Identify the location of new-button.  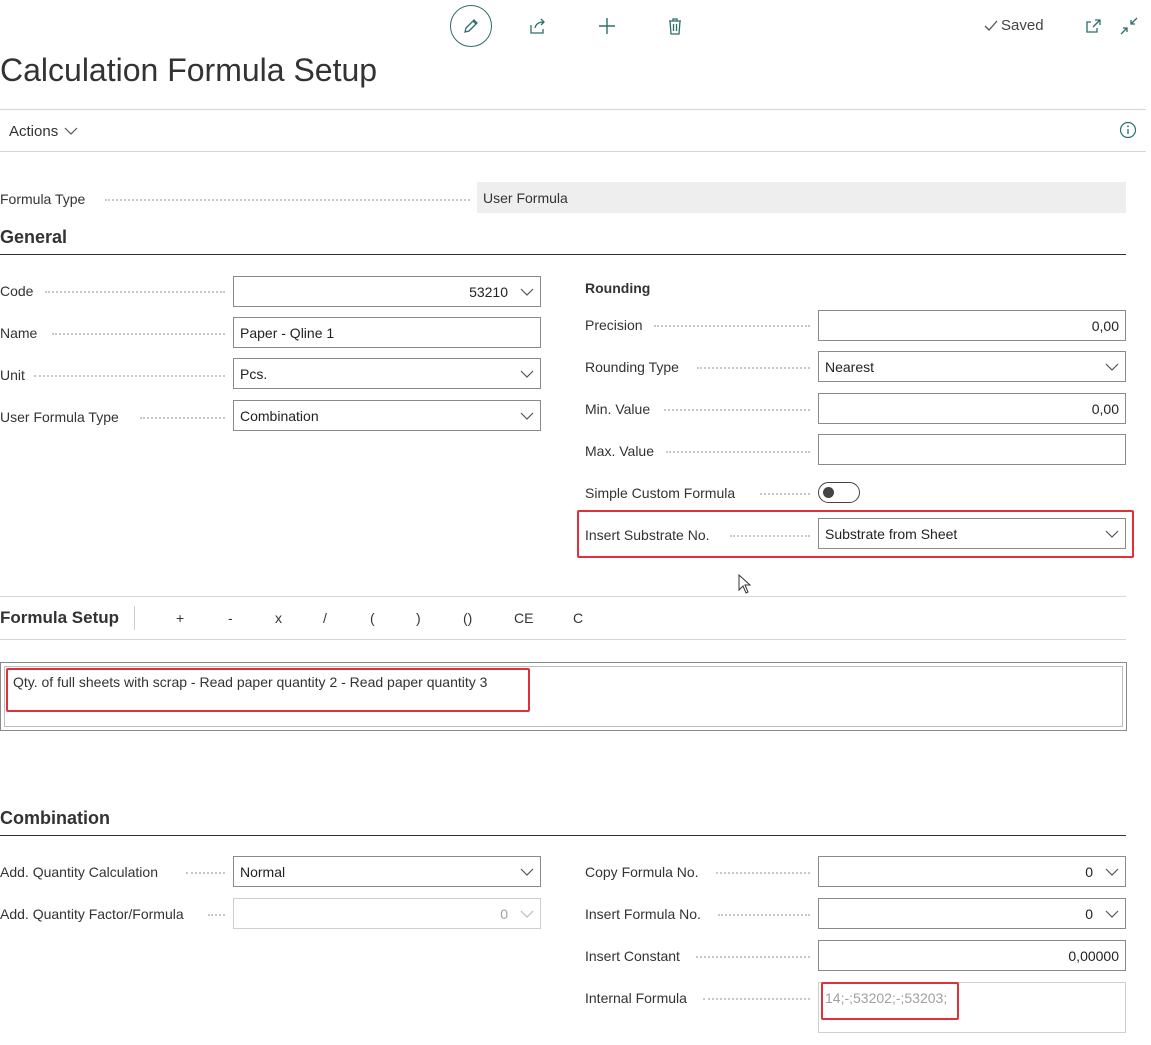
(607, 26).